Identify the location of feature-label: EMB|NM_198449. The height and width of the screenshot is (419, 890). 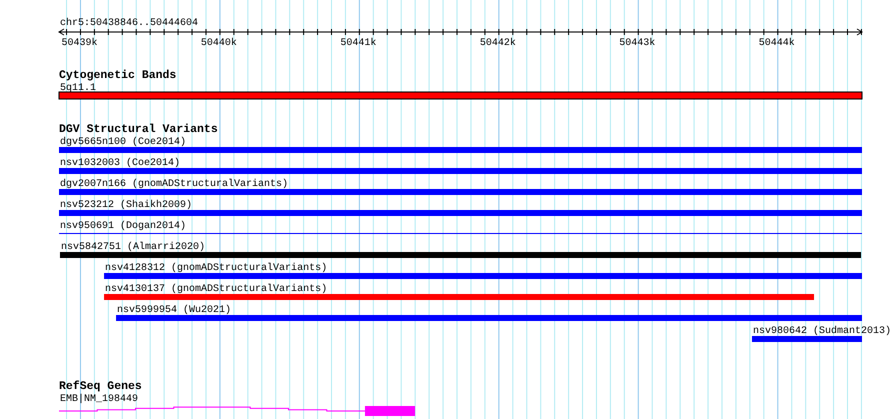
(99, 399).